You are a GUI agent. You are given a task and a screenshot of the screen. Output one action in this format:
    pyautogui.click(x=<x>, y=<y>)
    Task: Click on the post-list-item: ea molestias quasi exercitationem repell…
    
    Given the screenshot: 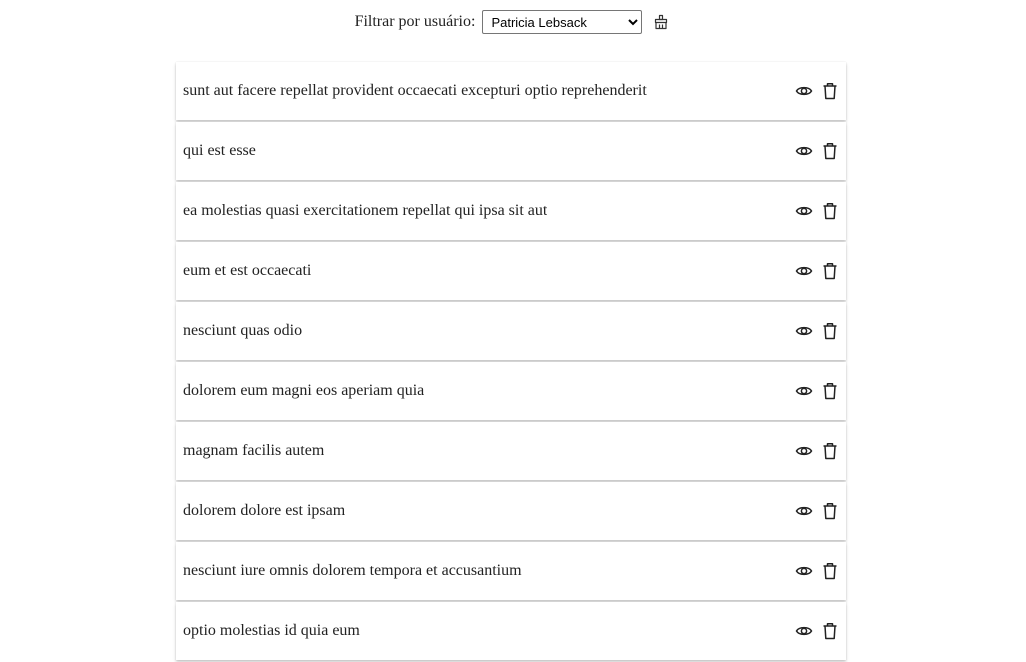 What is the action you would take?
    pyautogui.click(x=511, y=211)
    